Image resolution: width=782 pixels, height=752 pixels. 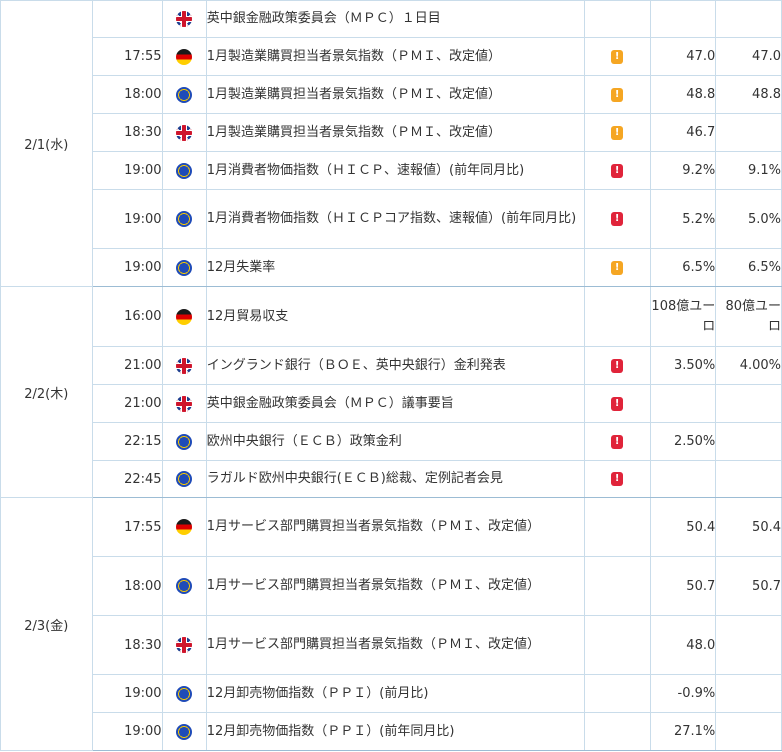 I want to click on previous-value-cell: 48.0, so click(x=683, y=645).